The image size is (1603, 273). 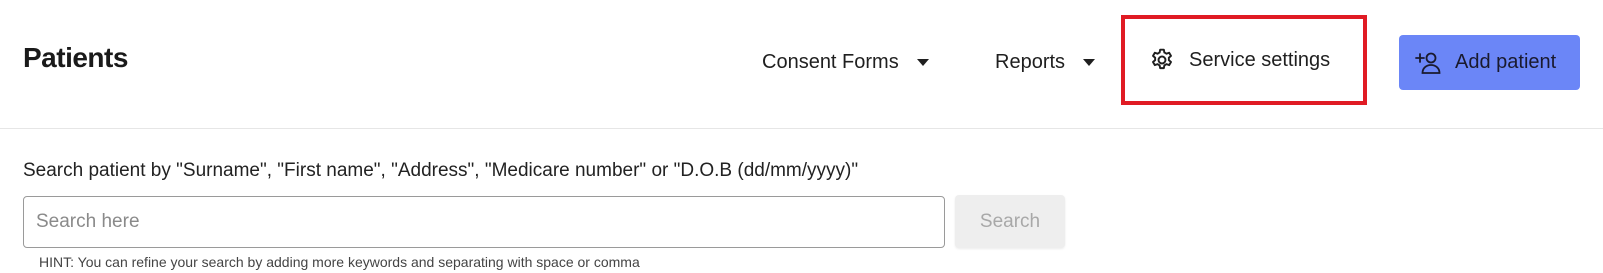 I want to click on consent-forms-label: Consent Forms, so click(x=830, y=61).